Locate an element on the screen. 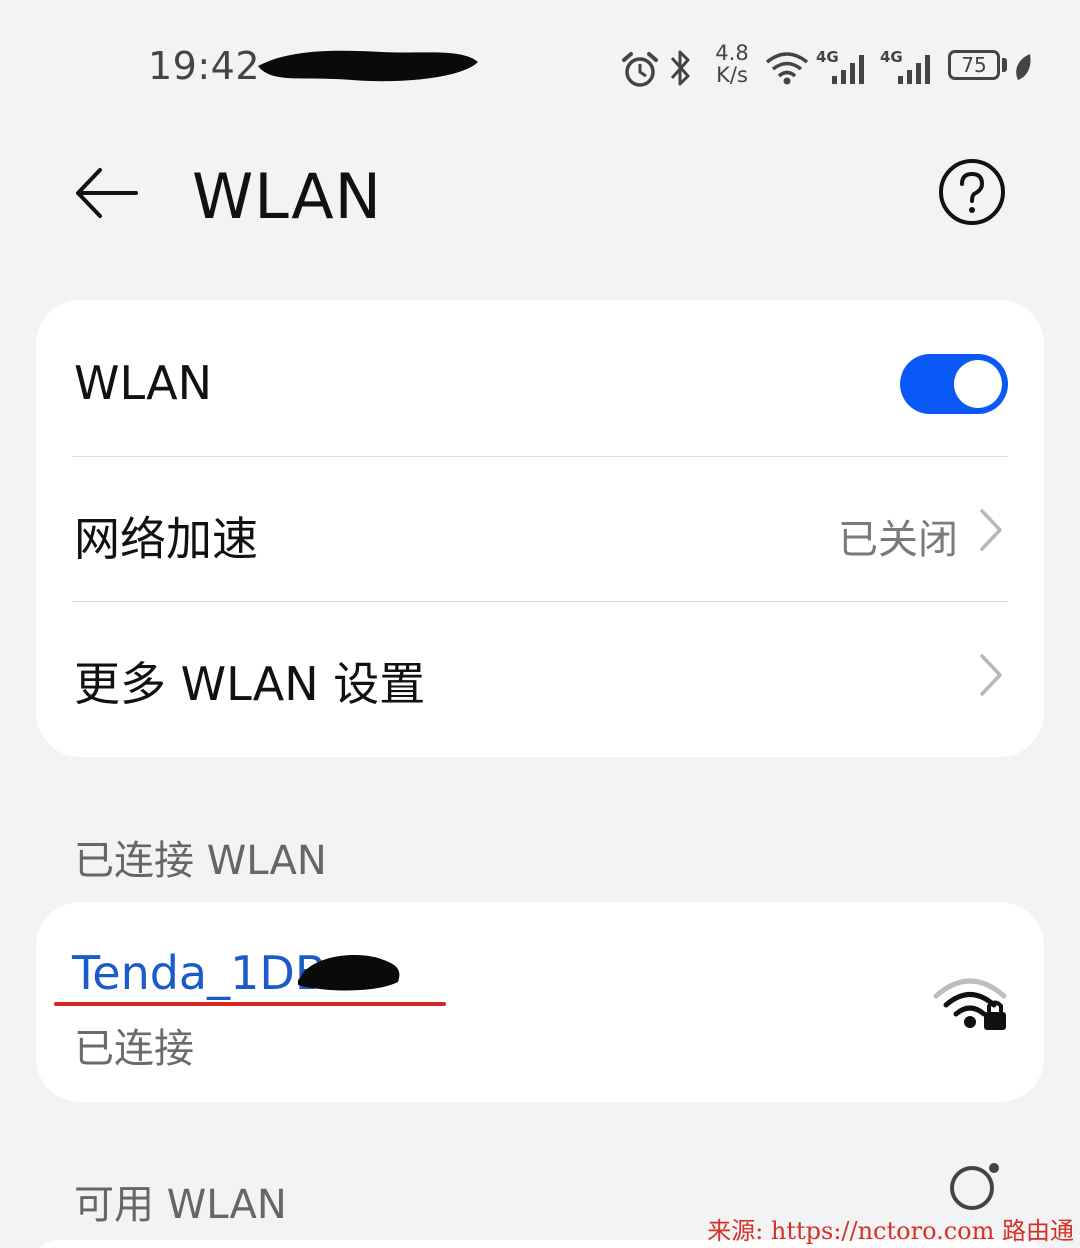  status-icons: 4.8 K/s 4G 4G 75 is located at coordinates (833, 68).